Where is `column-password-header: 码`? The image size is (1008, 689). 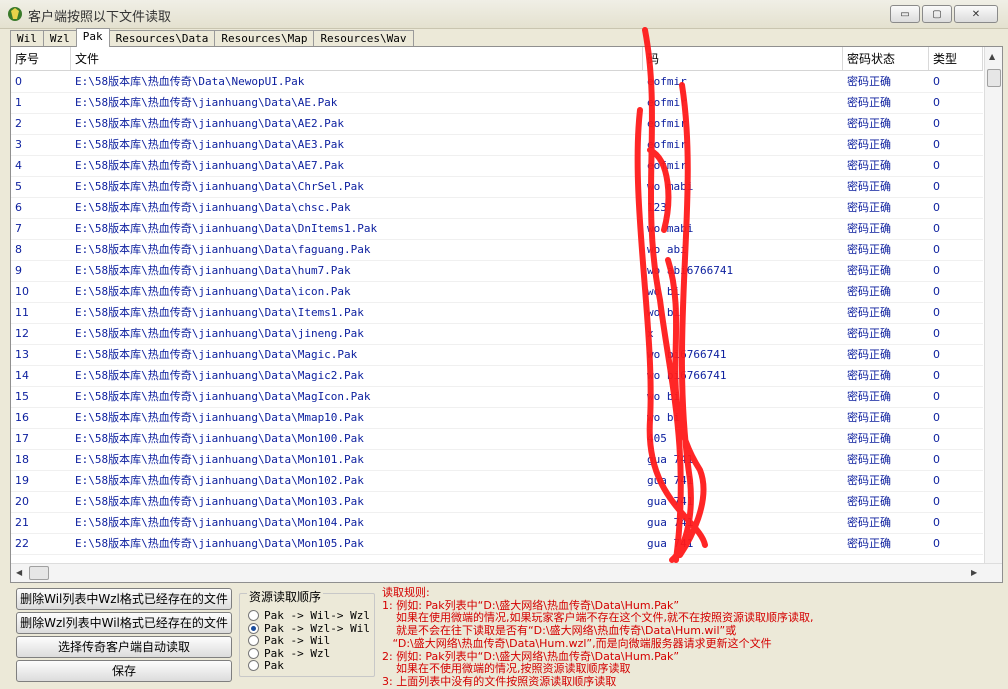
column-password-header: 码 is located at coordinates (743, 58).